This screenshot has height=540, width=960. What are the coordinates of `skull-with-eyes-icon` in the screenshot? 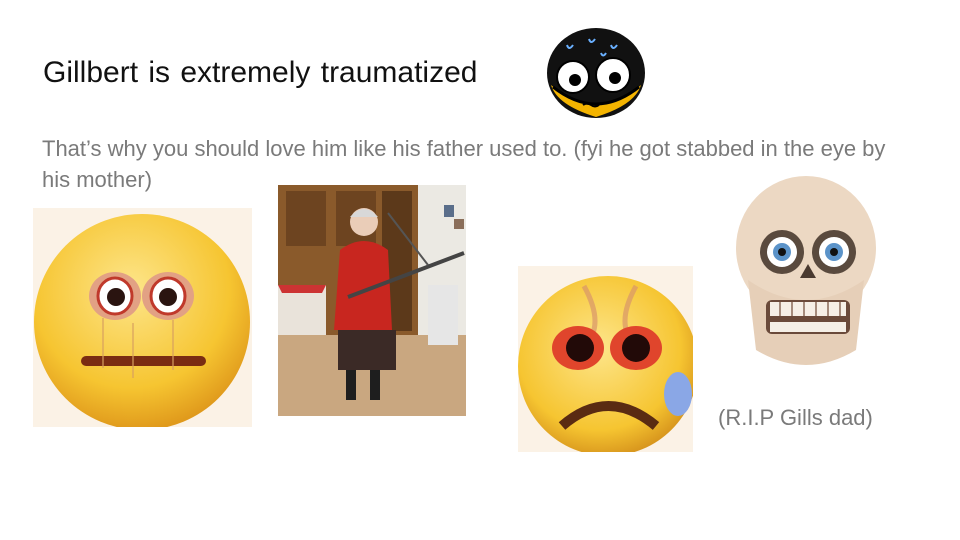 It's located at (804, 277).